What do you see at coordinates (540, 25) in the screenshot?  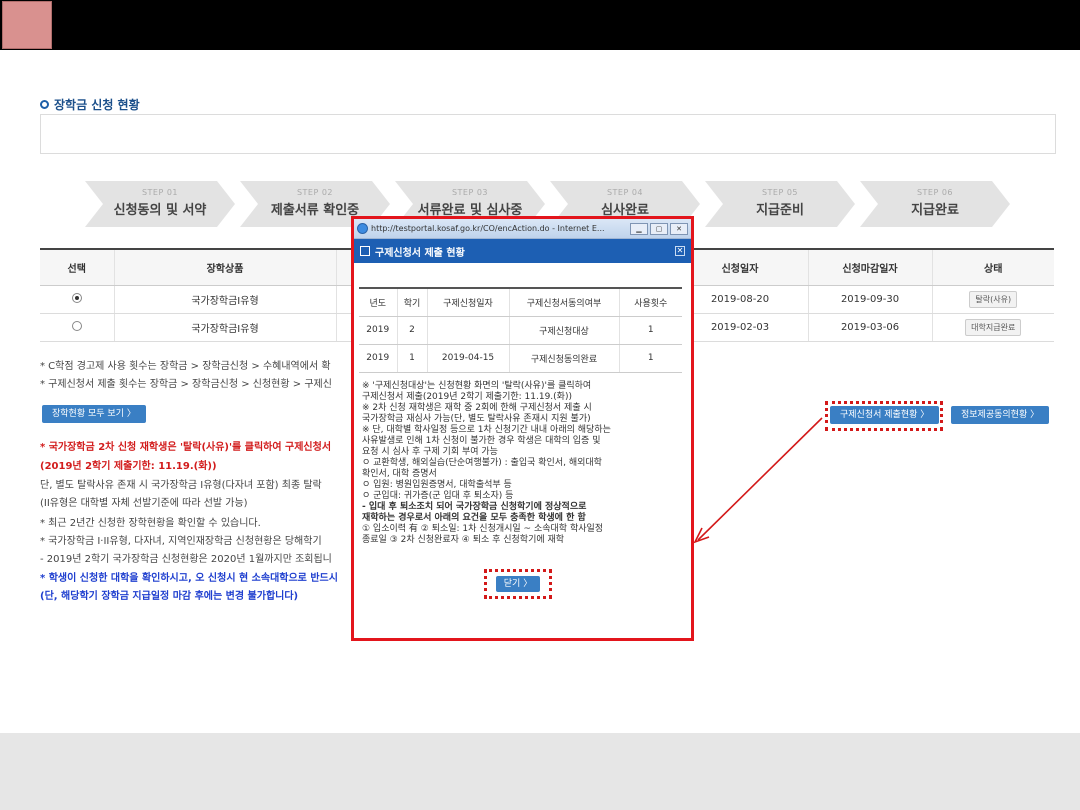 I see `top-bar` at bounding box center [540, 25].